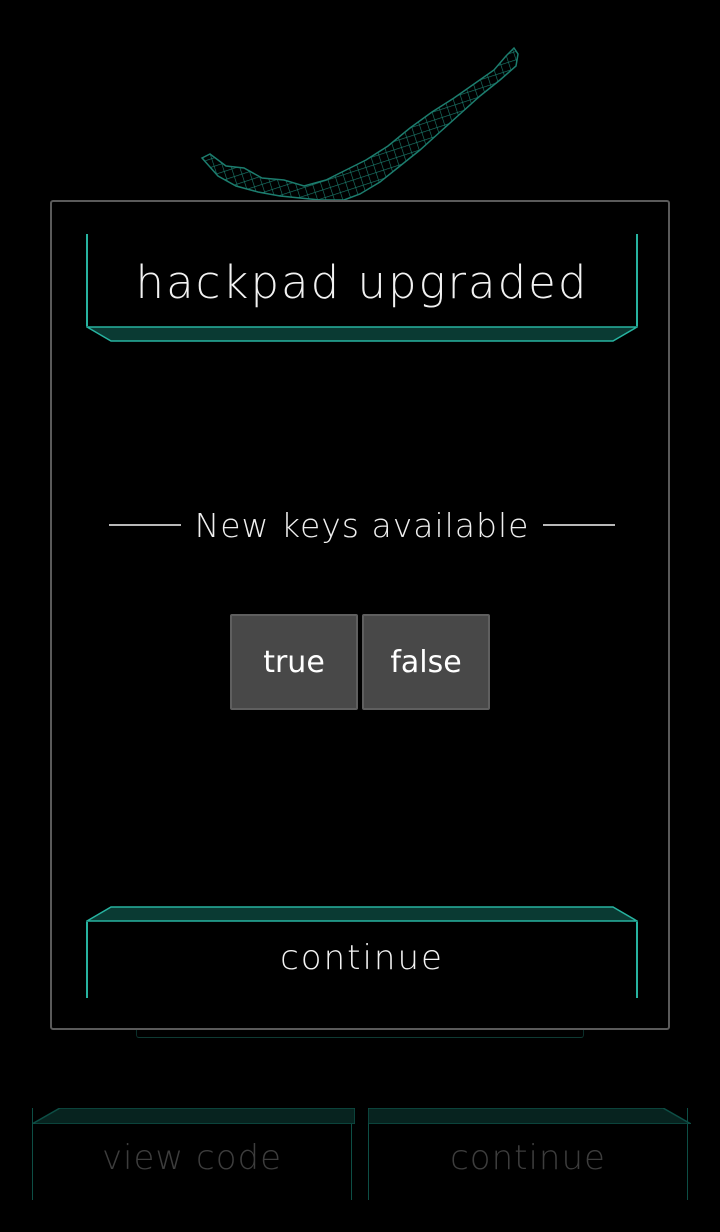 The height and width of the screenshot is (1232, 720). I want to click on dialog-subtitle: New keys available, so click(362, 525).